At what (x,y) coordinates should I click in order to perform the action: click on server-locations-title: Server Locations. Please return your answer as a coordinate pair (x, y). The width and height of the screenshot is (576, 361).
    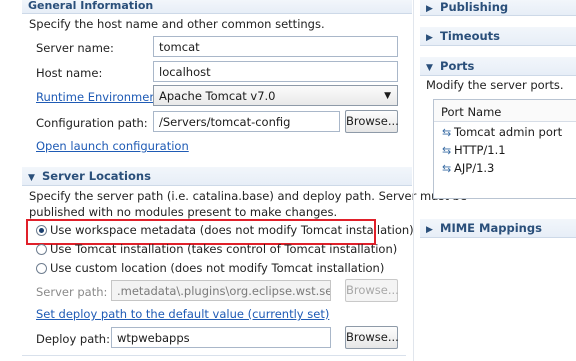
    Looking at the image, I should click on (96, 176).